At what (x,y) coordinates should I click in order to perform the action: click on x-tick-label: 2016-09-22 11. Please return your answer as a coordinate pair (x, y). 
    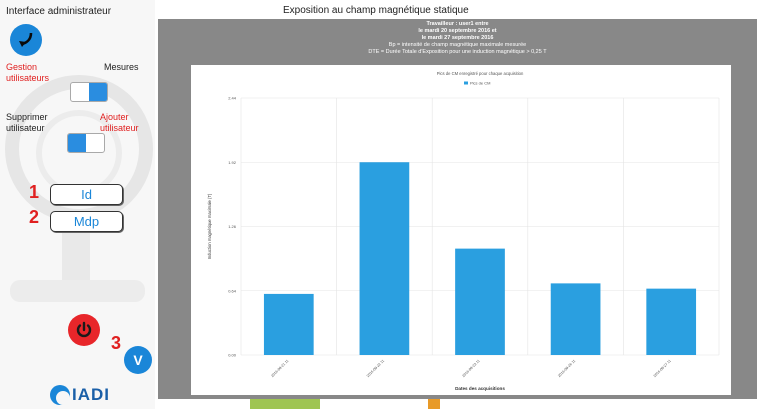
    Looking at the image, I should click on (375, 368).